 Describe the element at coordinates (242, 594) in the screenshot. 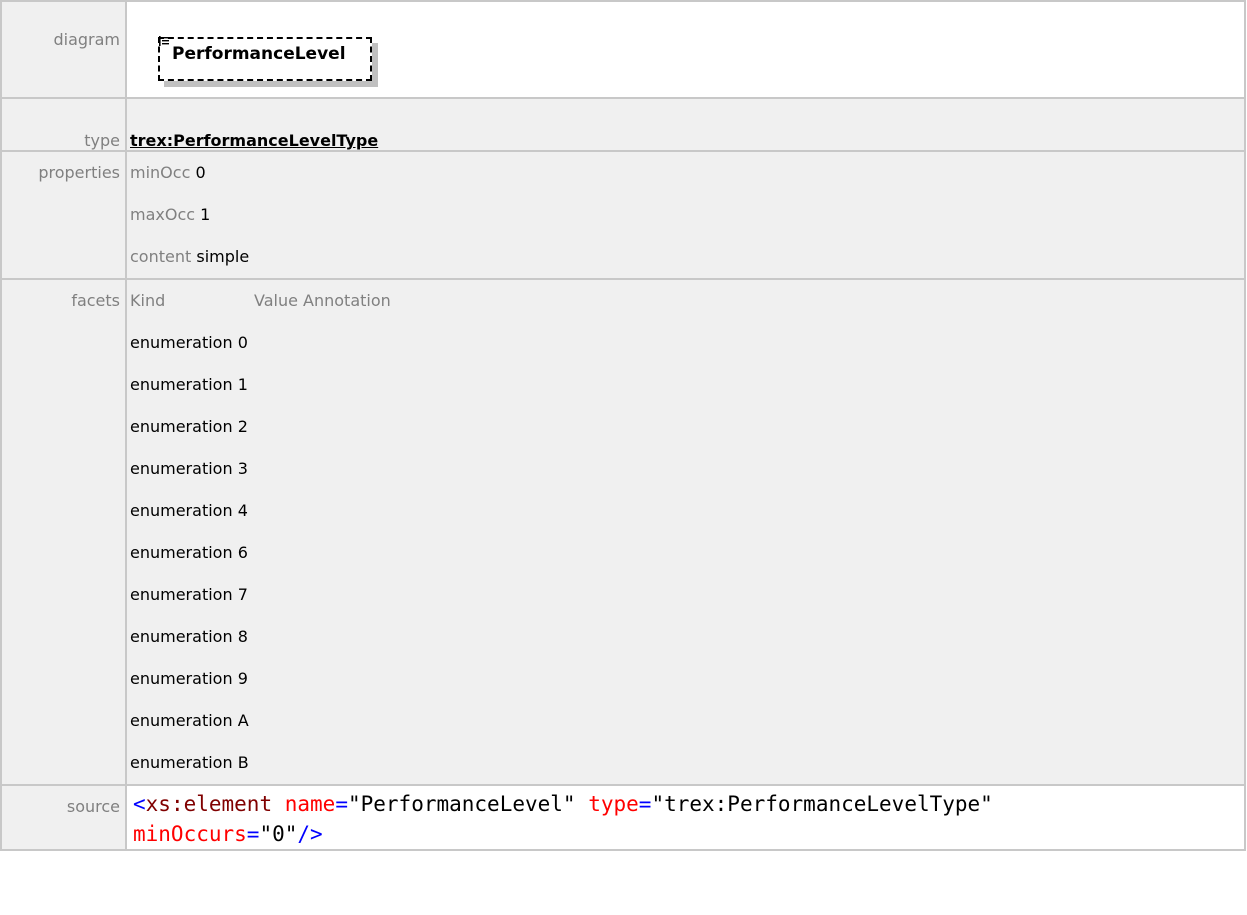

I see `facet-value: 7` at that location.